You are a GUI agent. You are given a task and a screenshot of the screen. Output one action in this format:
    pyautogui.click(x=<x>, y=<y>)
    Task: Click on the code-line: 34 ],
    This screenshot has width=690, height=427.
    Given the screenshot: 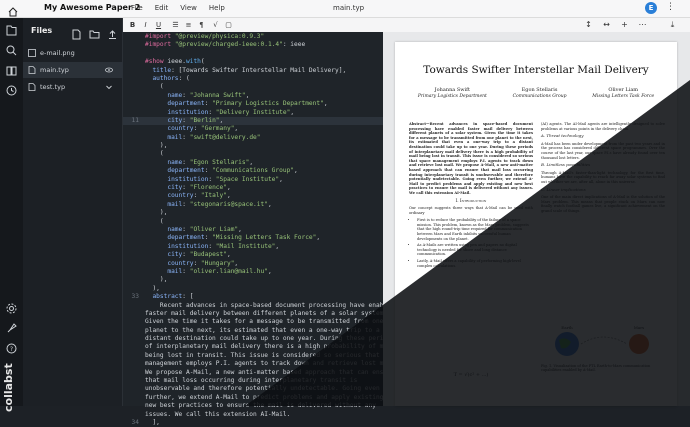 What is the action you would take?
    pyautogui.click(x=253, y=423)
    